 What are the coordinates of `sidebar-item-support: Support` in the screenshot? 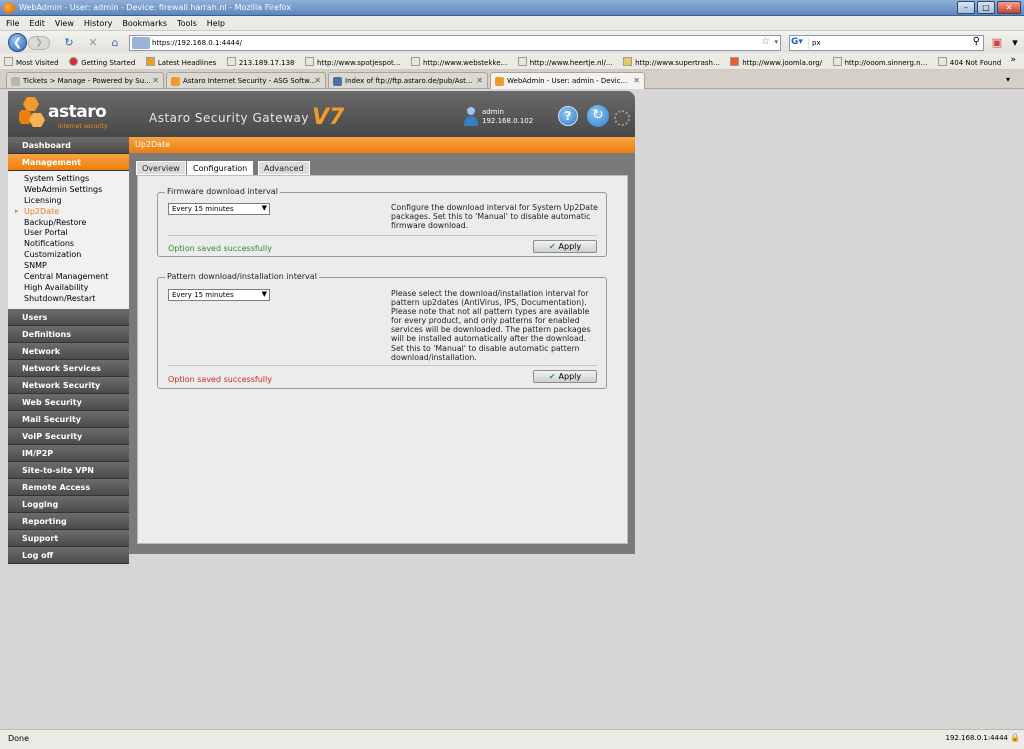 It's located at (68, 538).